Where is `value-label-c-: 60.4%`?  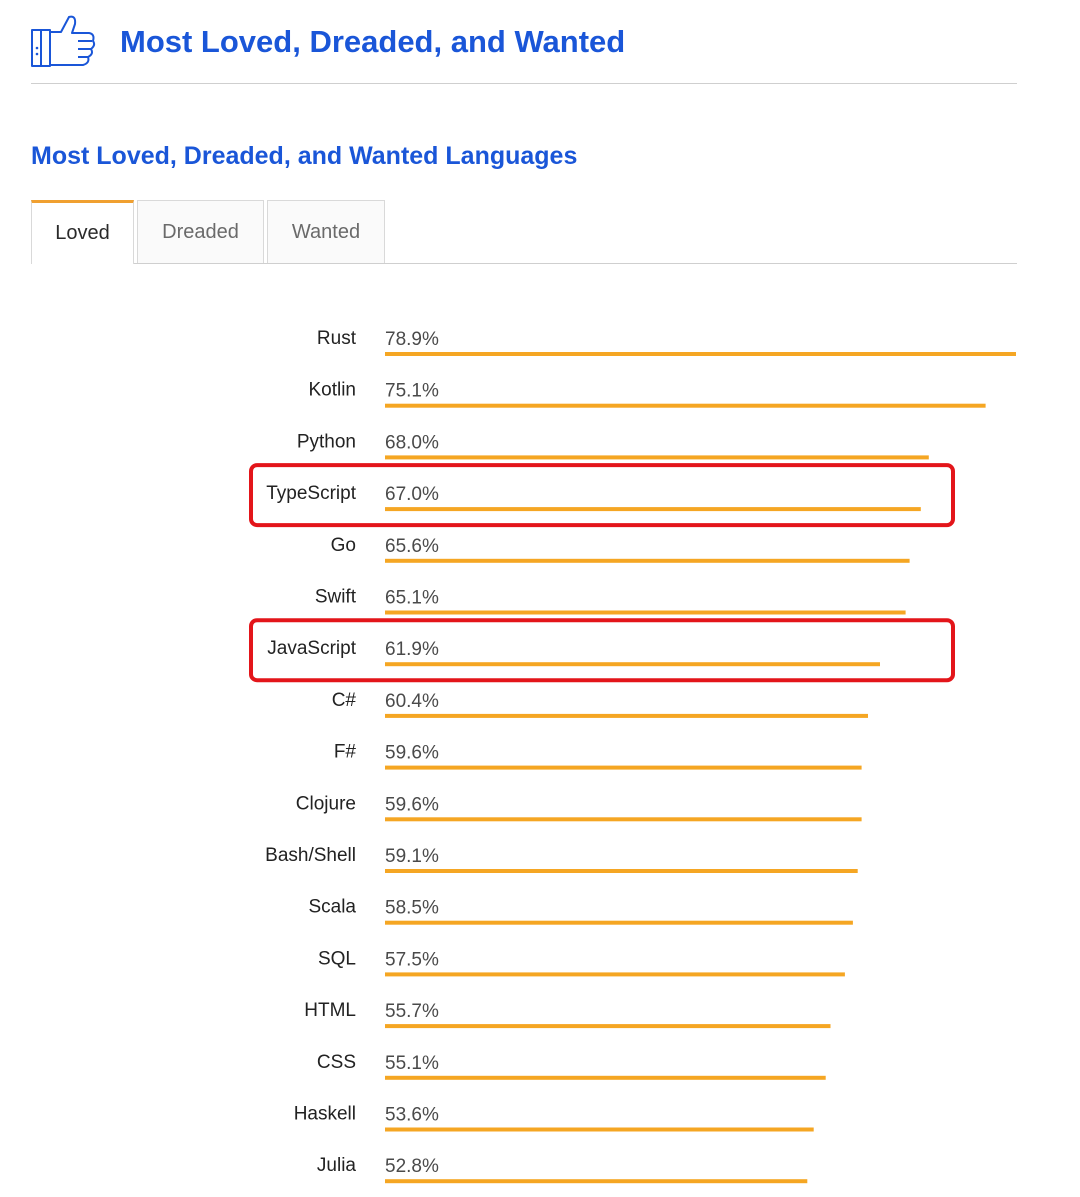 value-label-c-: 60.4% is located at coordinates (412, 701).